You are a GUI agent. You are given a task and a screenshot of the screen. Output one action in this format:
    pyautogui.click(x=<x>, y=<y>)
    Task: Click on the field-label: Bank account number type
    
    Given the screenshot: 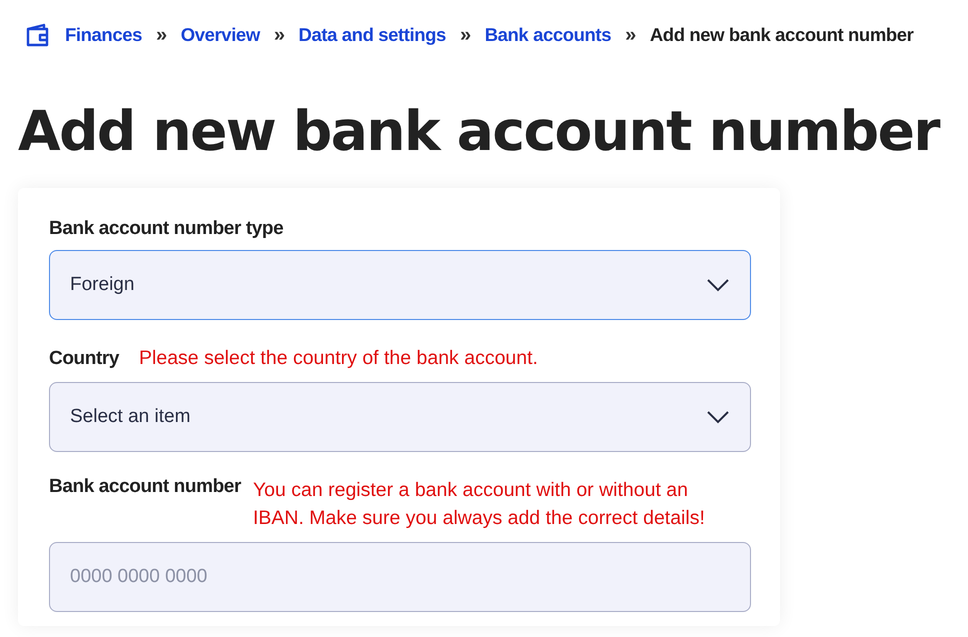 What is the action you would take?
    pyautogui.click(x=166, y=229)
    